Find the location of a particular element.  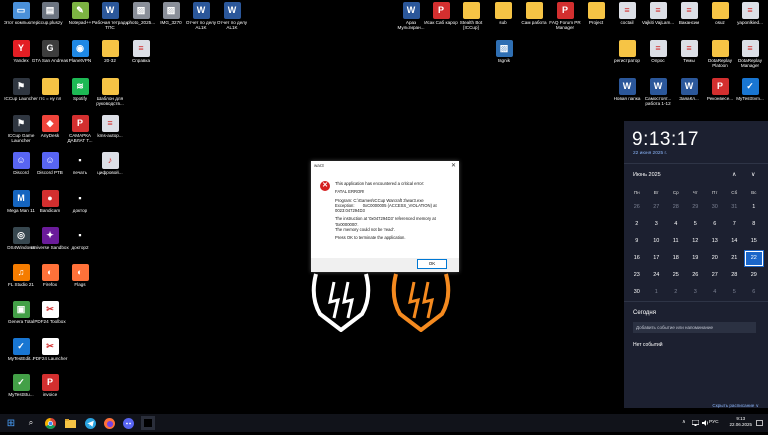

desktop-icon: ▪ доктор is located at coordinates (80, 201).